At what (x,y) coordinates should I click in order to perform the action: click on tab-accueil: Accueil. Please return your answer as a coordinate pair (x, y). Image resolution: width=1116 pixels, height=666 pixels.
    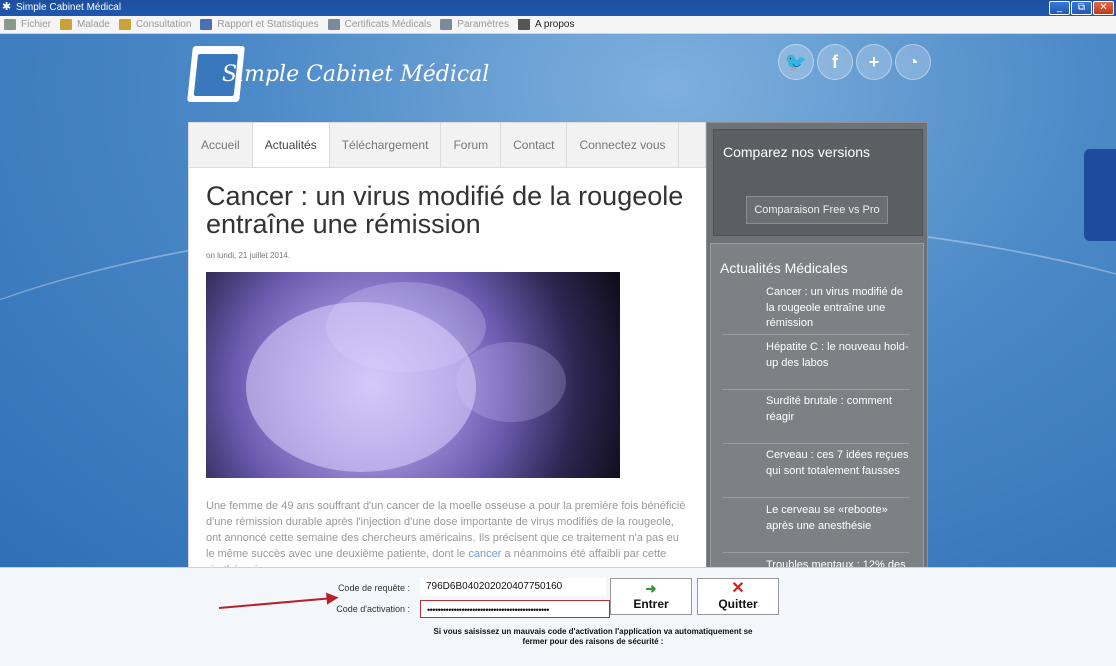
    Looking at the image, I should click on (221, 145).